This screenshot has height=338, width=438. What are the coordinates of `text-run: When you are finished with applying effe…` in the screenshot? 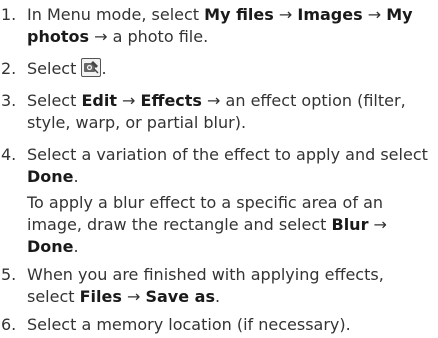 It's located at (205, 274).